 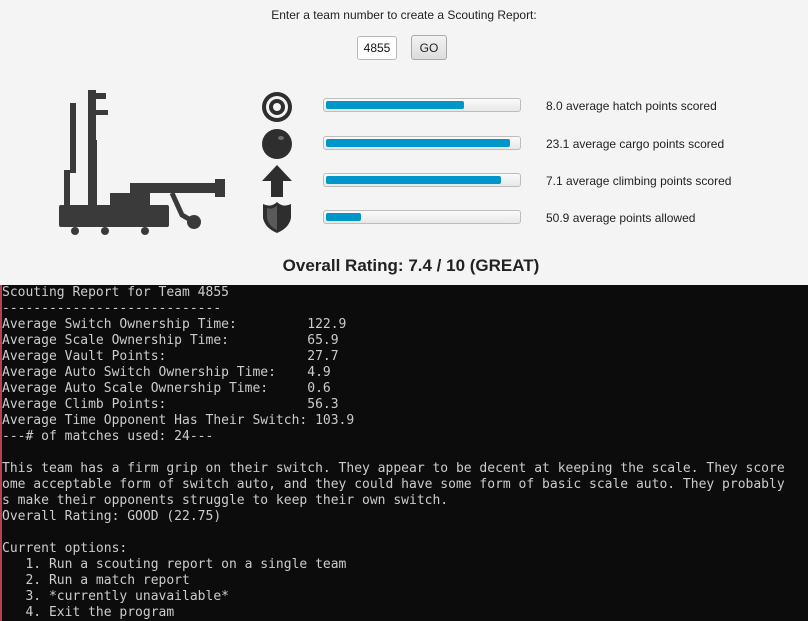 What do you see at coordinates (112, 516) in the screenshot?
I see `console-line: Overall Rating: GOOD (22.75)` at bounding box center [112, 516].